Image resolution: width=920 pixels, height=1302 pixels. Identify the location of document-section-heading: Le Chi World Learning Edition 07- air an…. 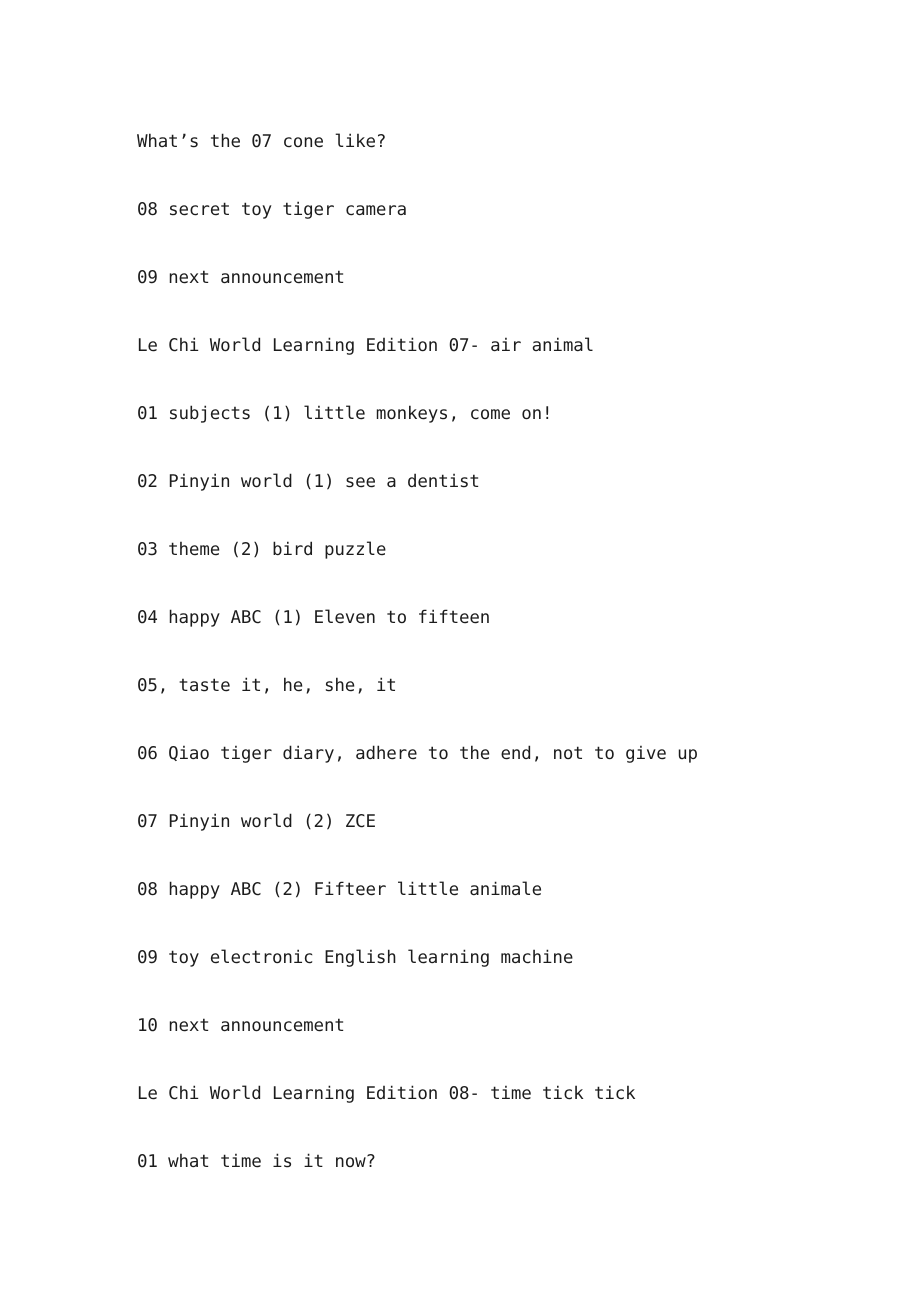
(365, 346).